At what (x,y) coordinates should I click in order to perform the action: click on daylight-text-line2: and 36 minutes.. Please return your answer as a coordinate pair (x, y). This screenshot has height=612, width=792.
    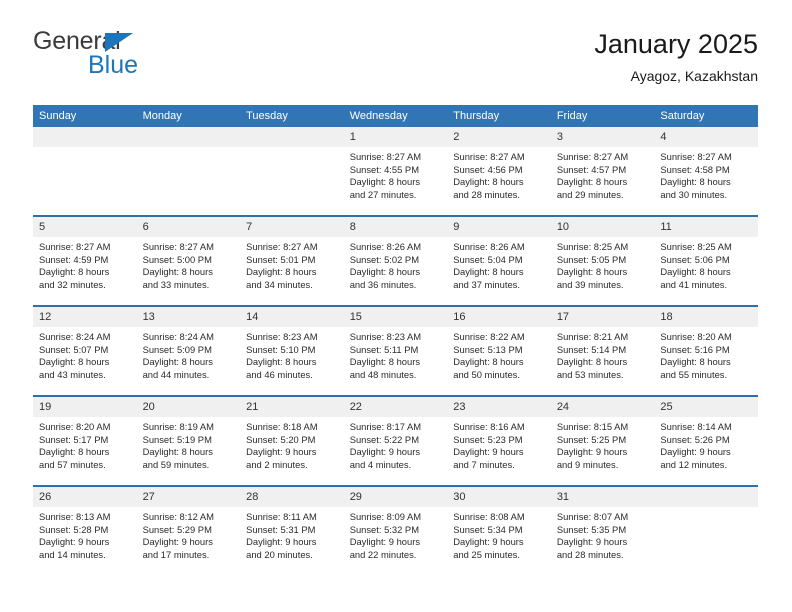
    Looking at the image, I should click on (383, 284).